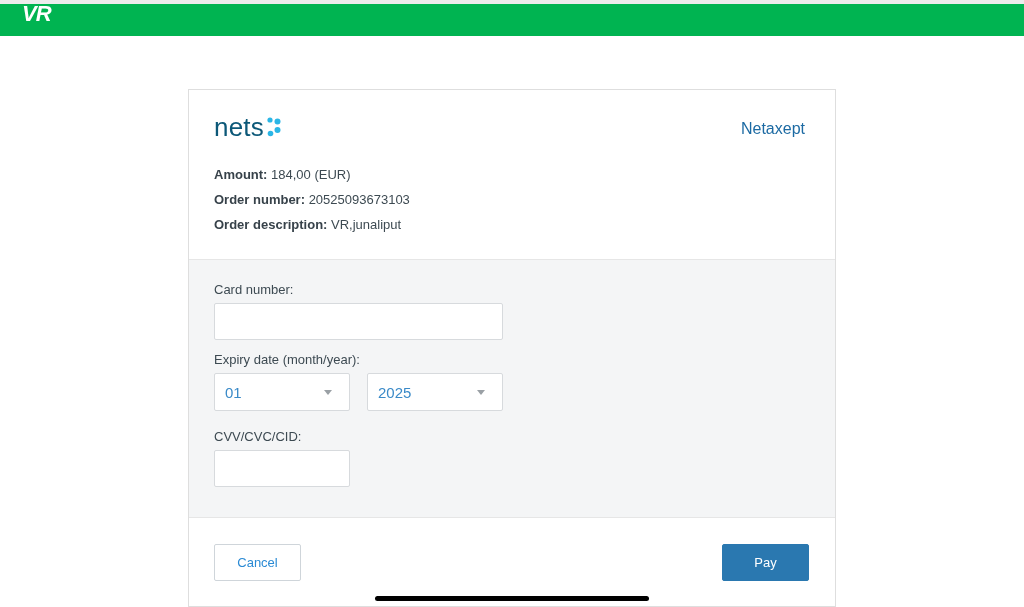  What do you see at coordinates (273, 127) in the screenshot?
I see `dots-icon` at bounding box center [273, 127].